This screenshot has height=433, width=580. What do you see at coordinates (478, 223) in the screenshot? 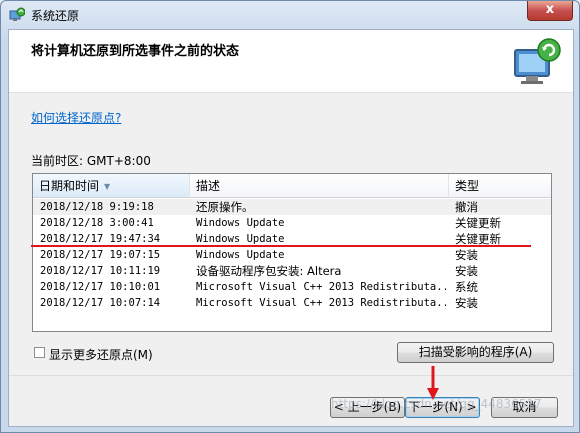
I see `row-type: 关键更新` at bounding box center [478, 223].